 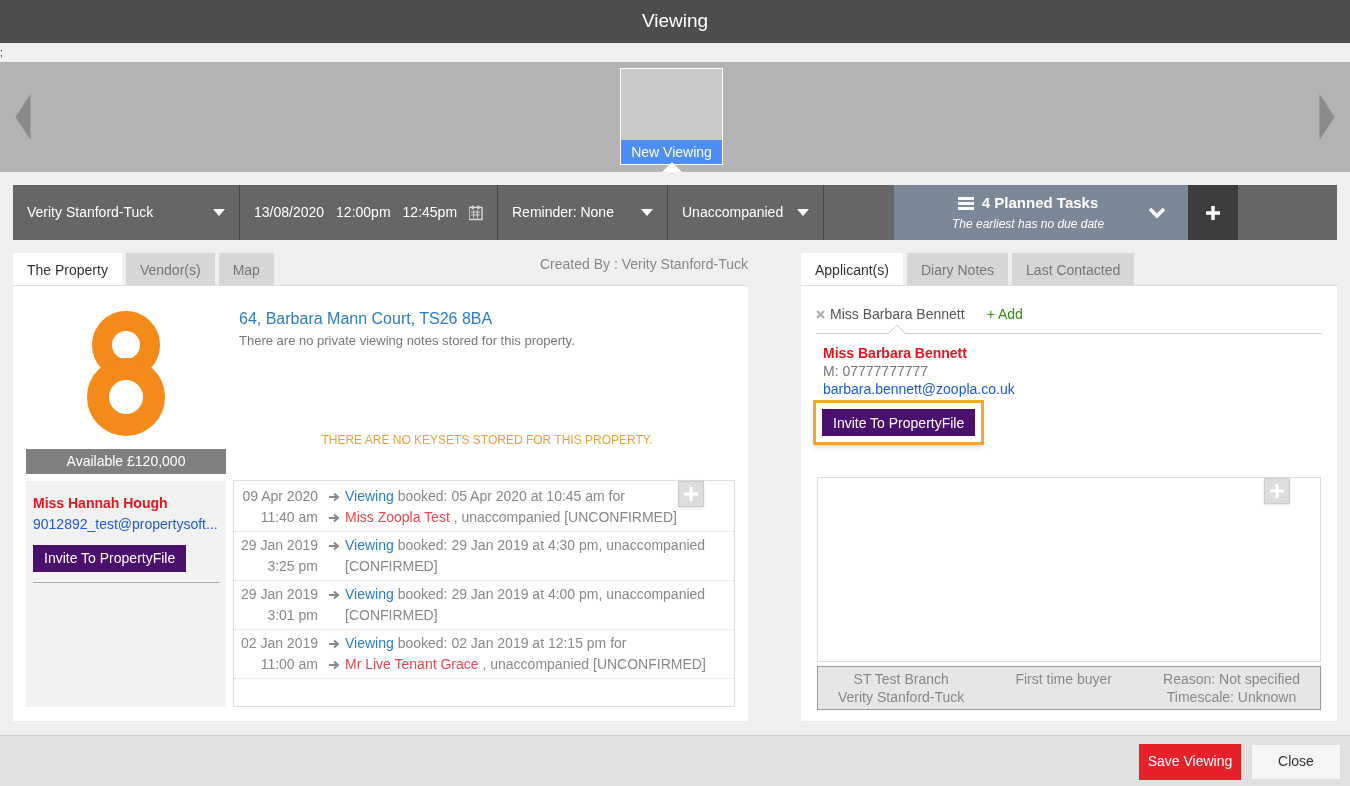 I want to click on negotiator-dropdown: Verity Stanford-Tuck, so click(x=126, y=212).